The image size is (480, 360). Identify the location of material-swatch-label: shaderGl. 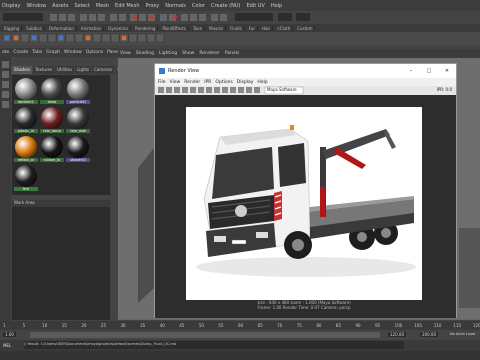
(78, 160).